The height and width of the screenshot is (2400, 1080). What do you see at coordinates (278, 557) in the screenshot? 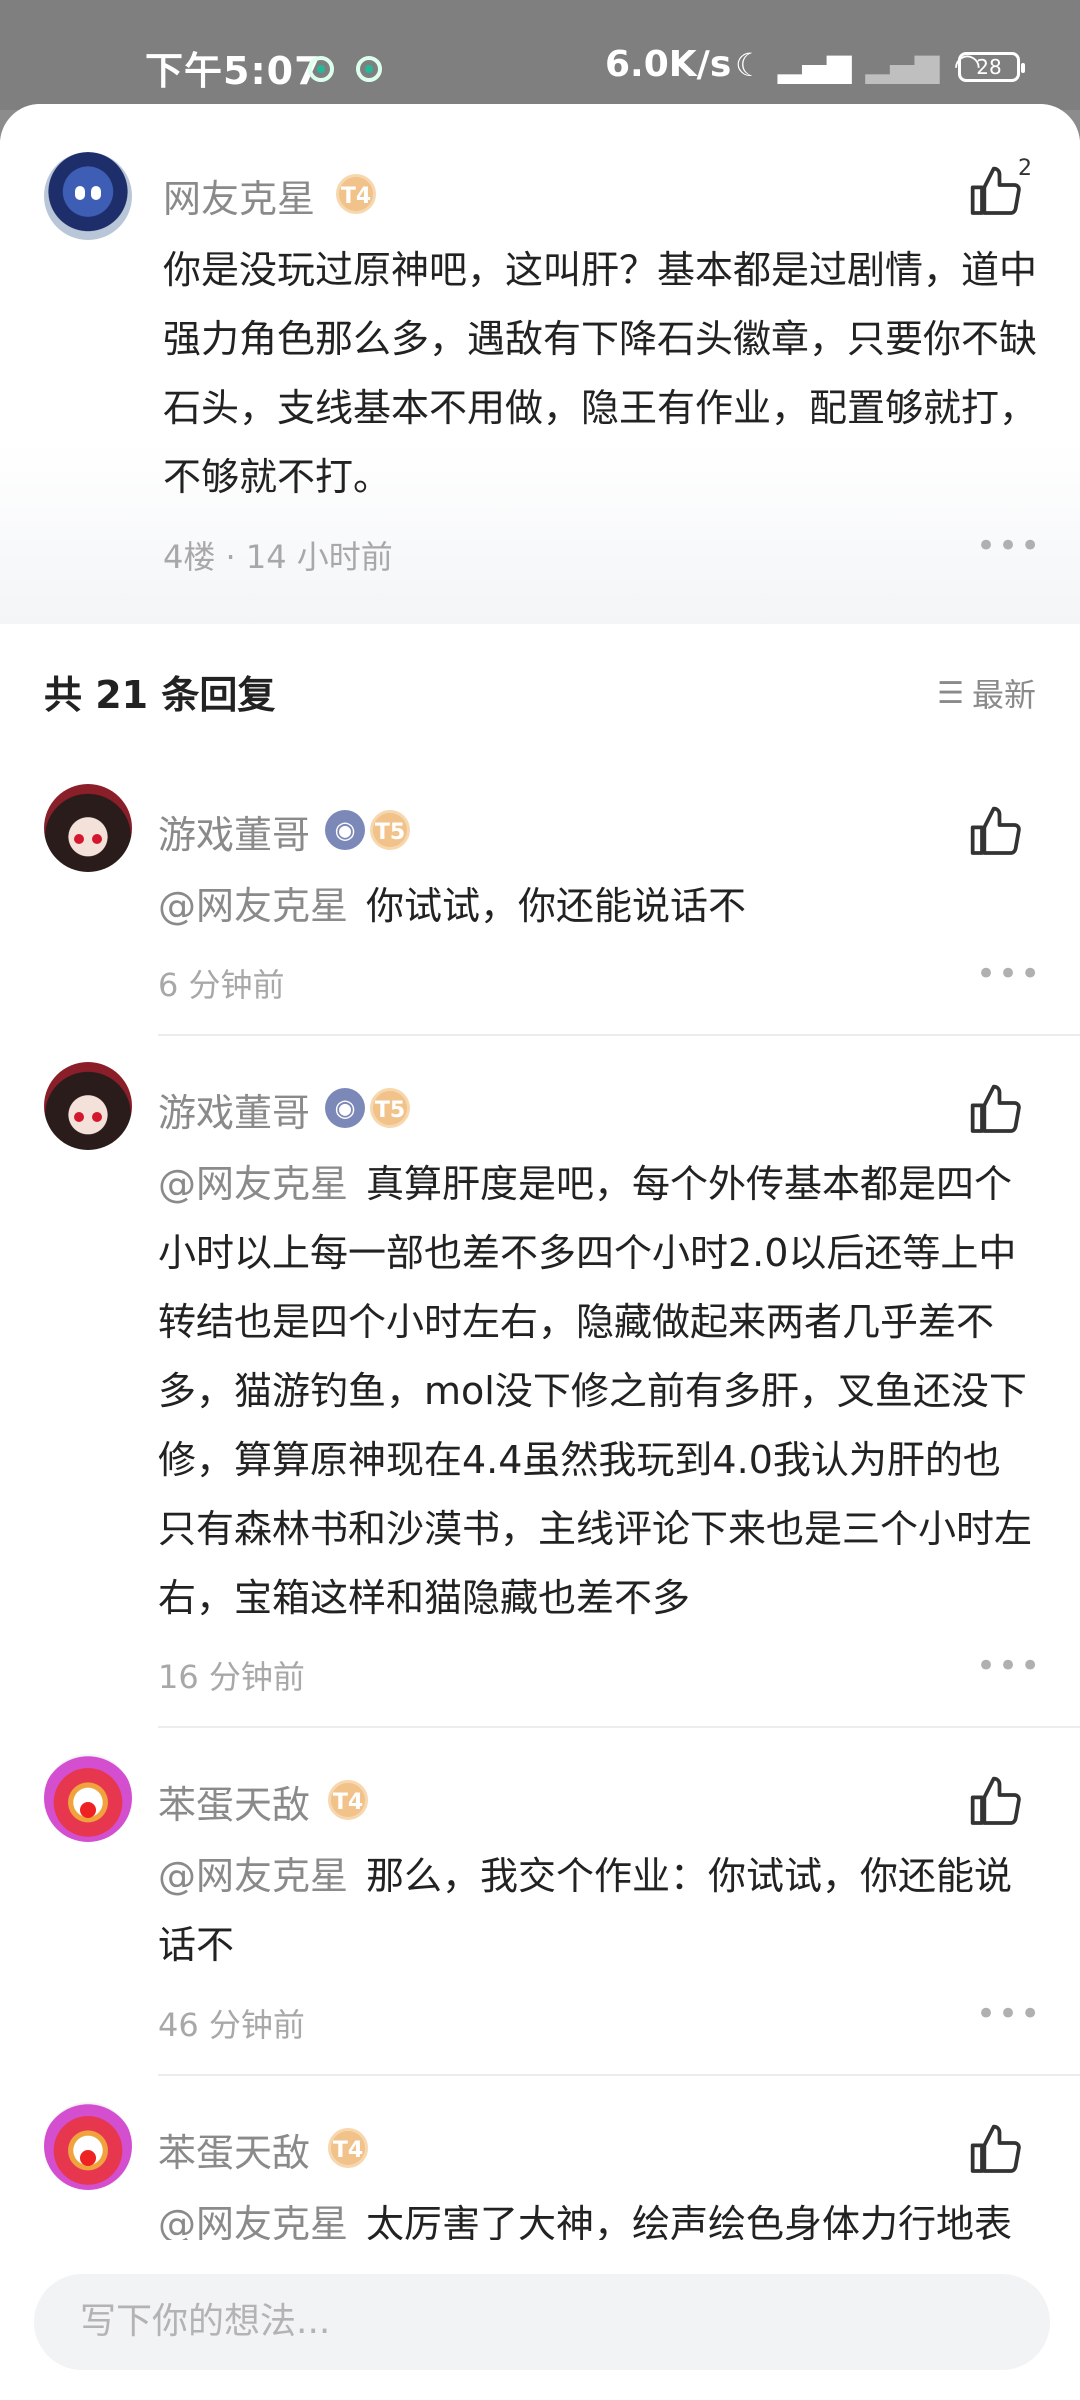
I see `comment-meta: 4楼 · 14 小时前` at bounding box center [278, 557].